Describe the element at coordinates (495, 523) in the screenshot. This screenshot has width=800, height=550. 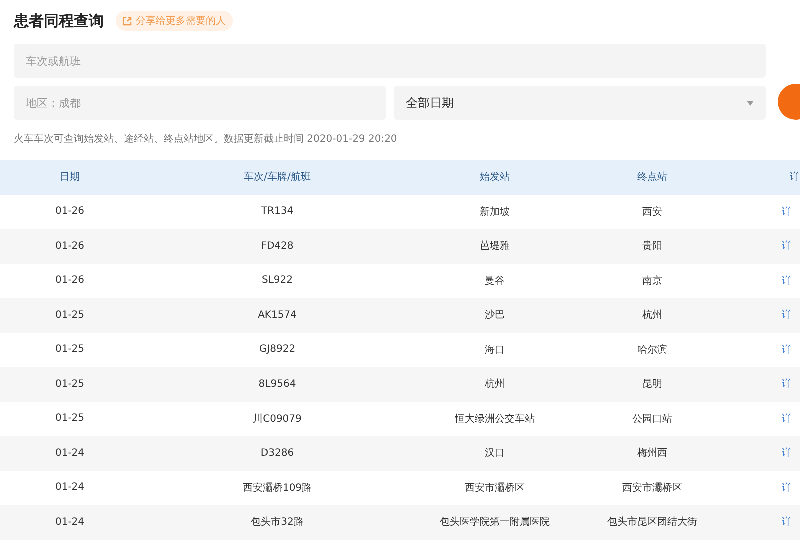
I see `table-cell-text: 包头医学院第一附属医院` at that location.